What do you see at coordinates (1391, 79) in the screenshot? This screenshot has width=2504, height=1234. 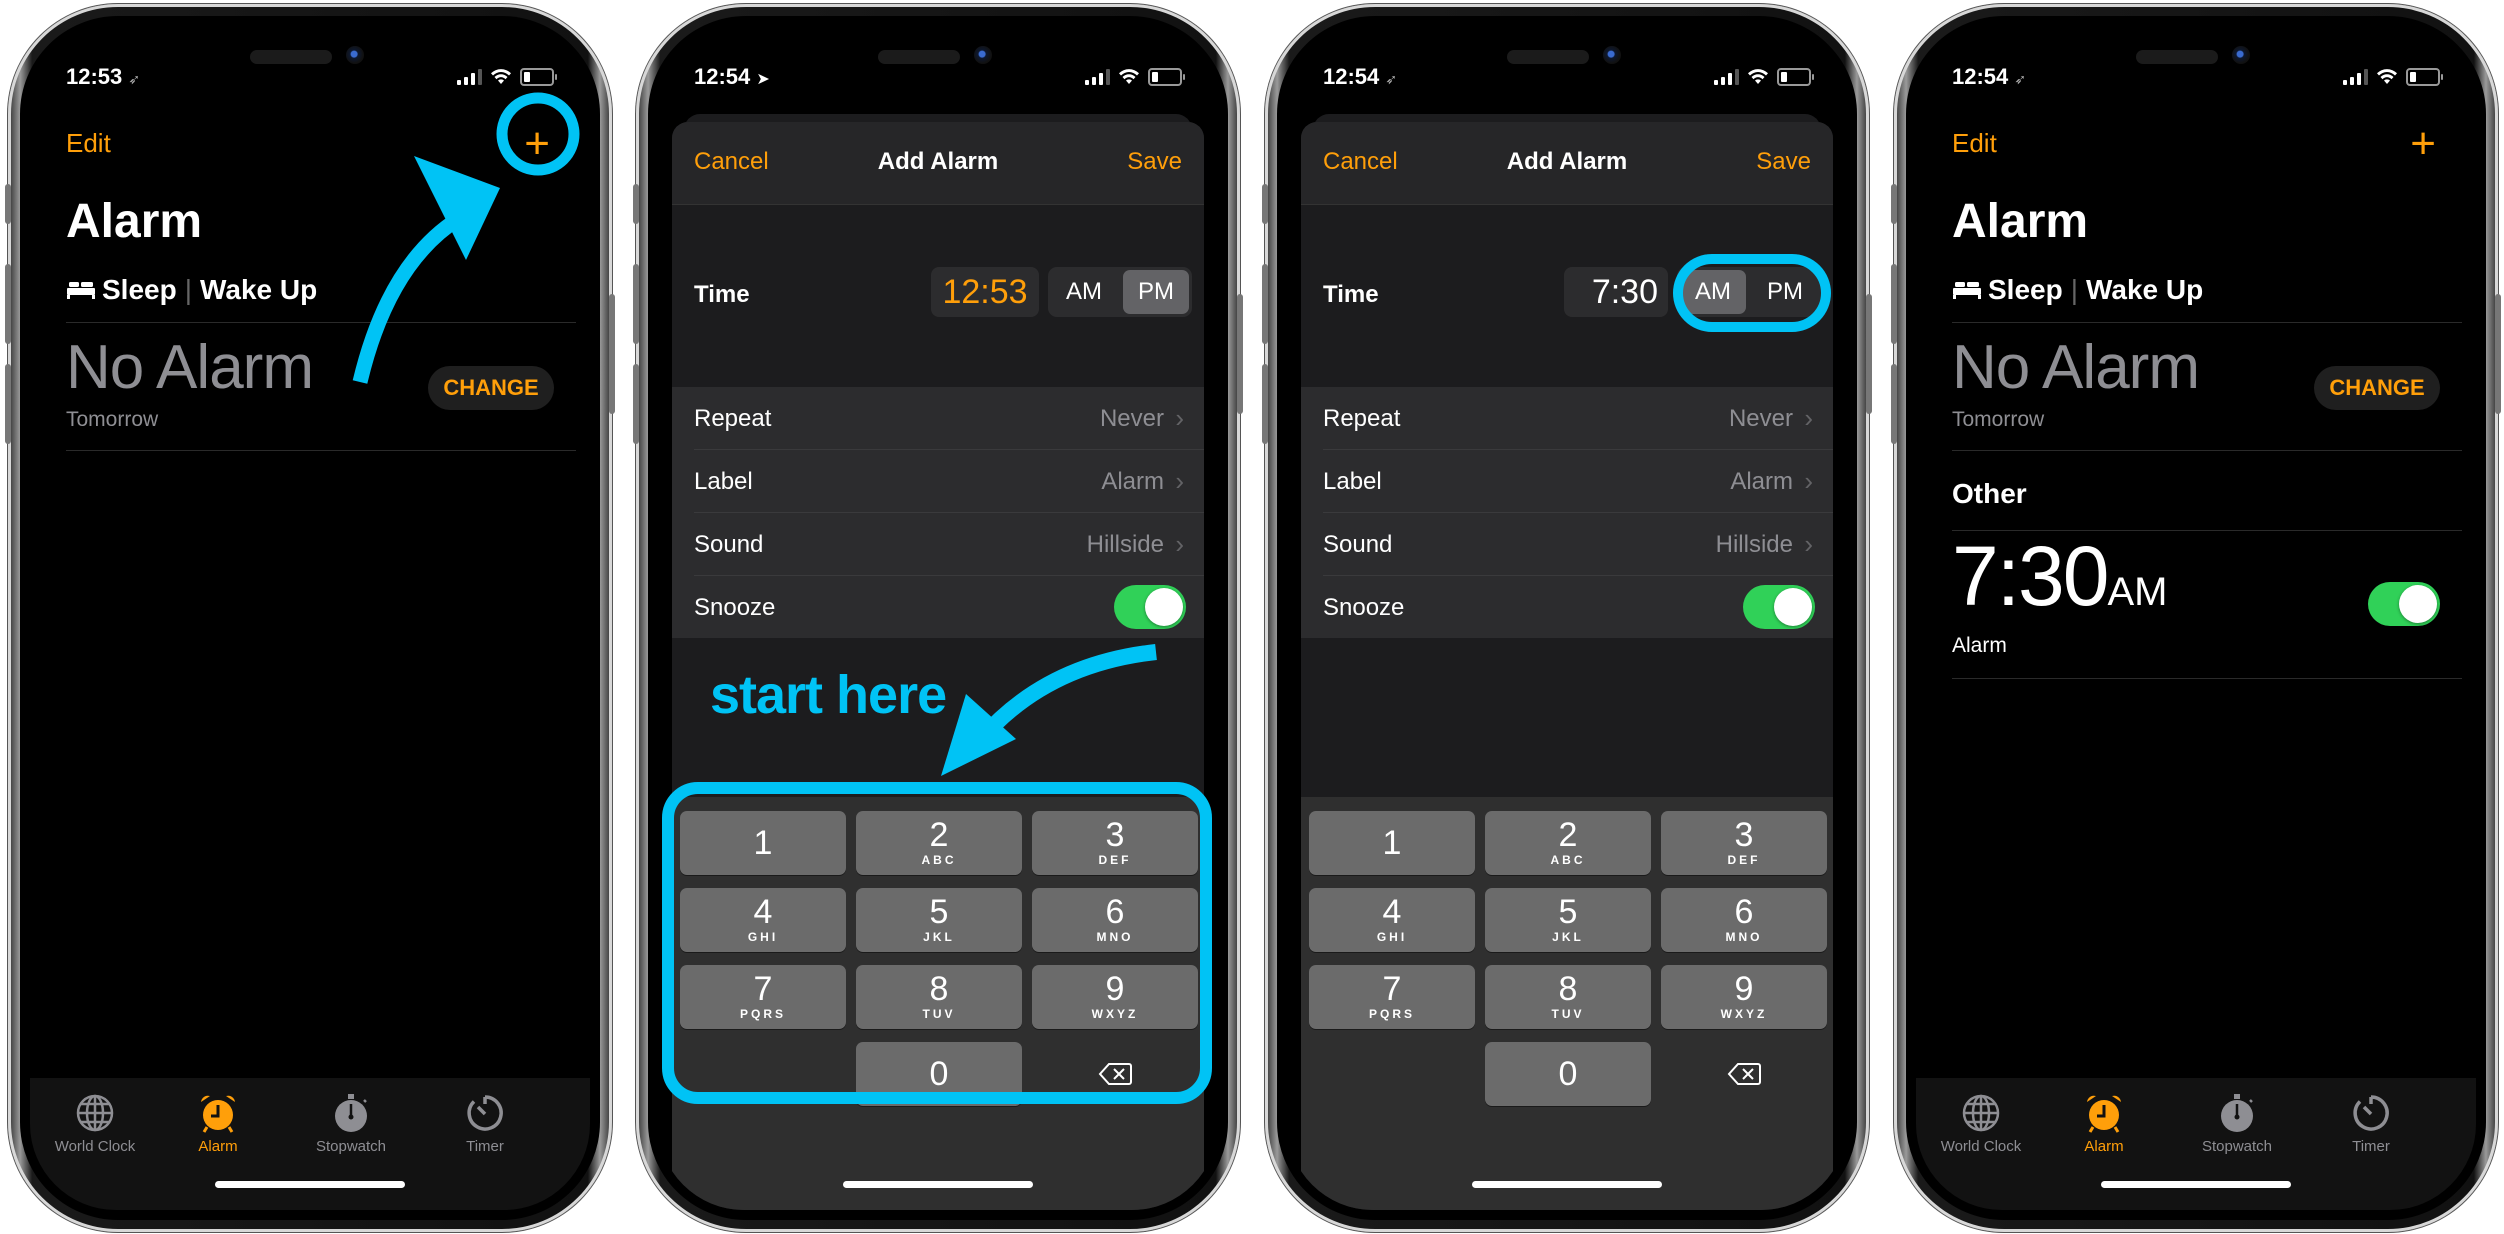 I see `location-icon: ➶` at bounding box center [1391, 79].